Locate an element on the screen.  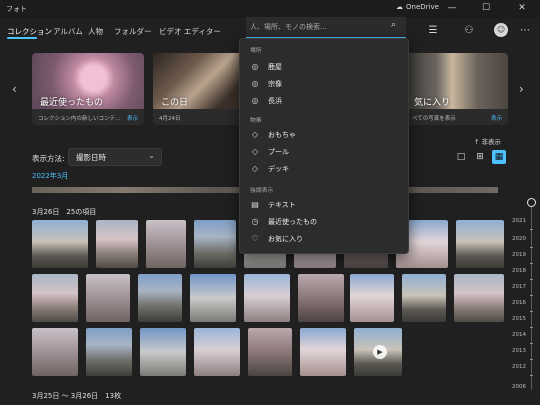
timeline-year-label: 2021 is located at coordinates (519, 221).